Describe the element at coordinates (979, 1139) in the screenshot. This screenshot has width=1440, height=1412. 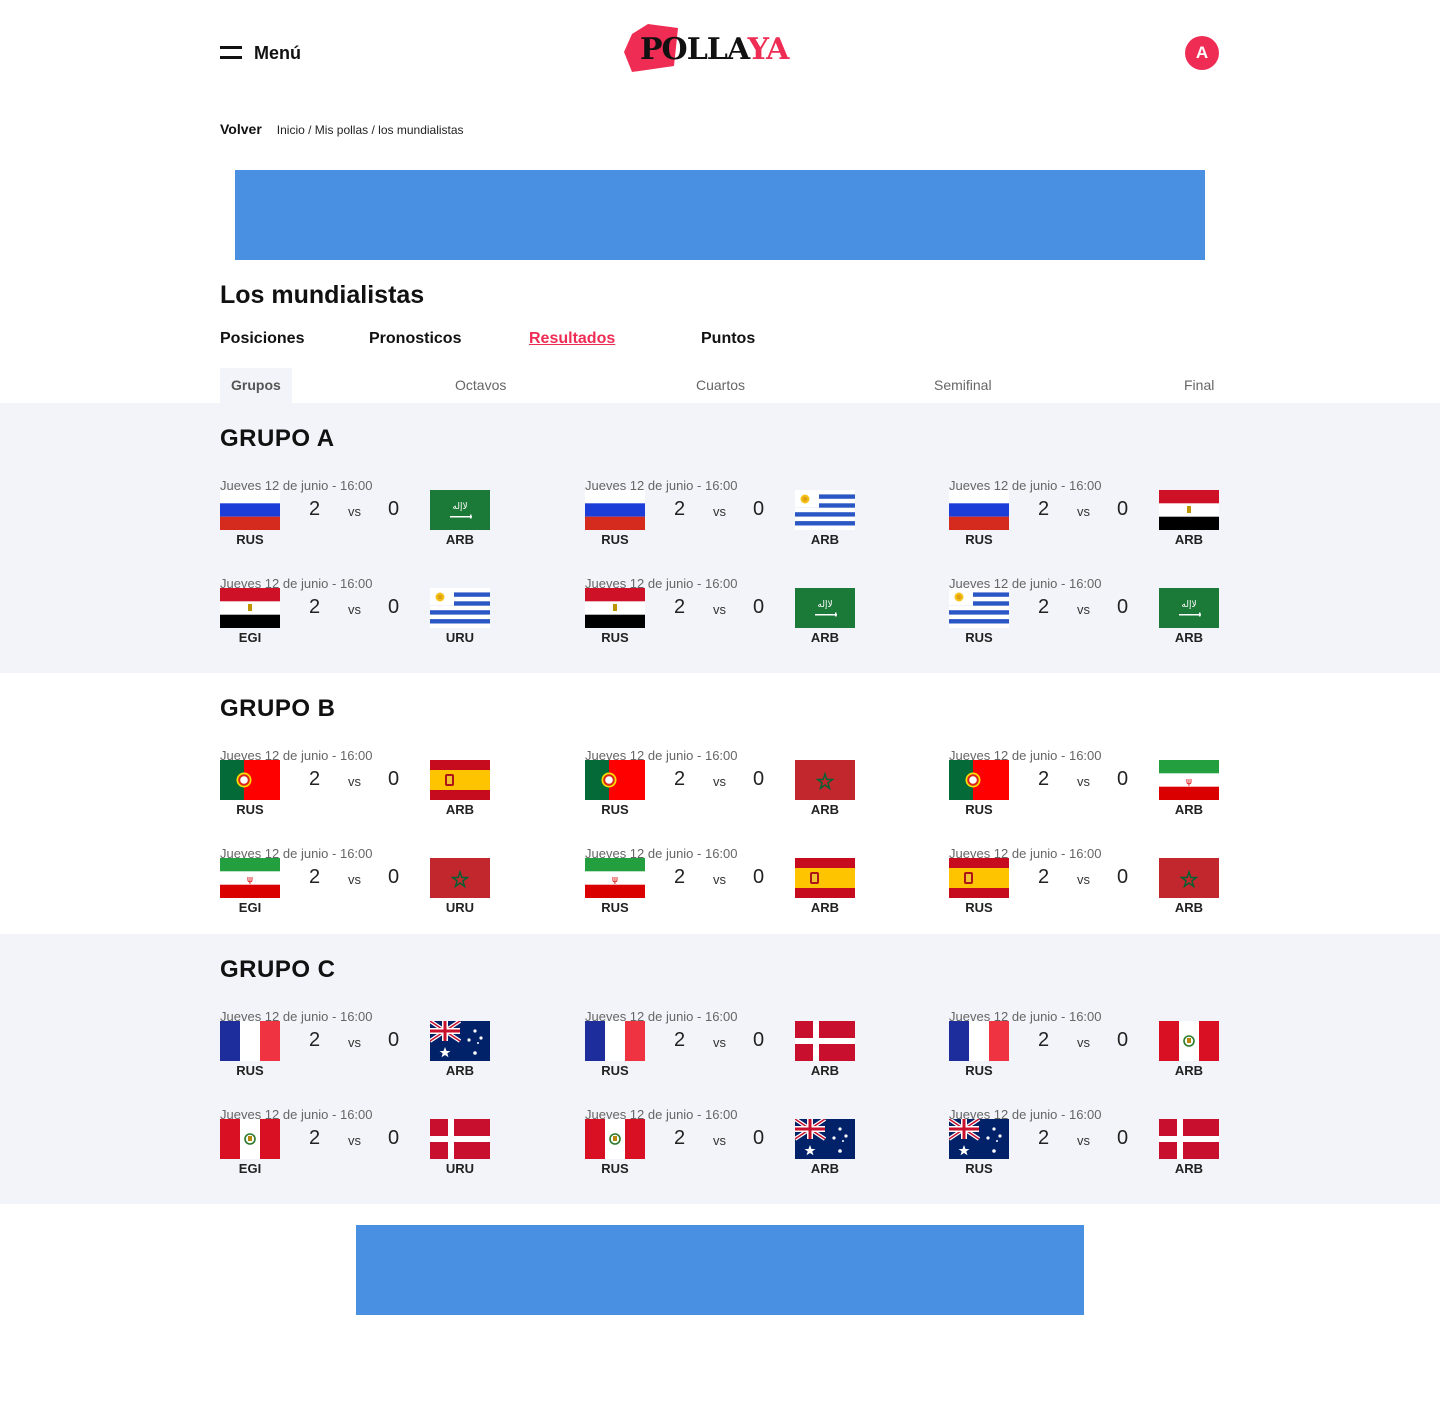
I see `australia-flag` at that location.